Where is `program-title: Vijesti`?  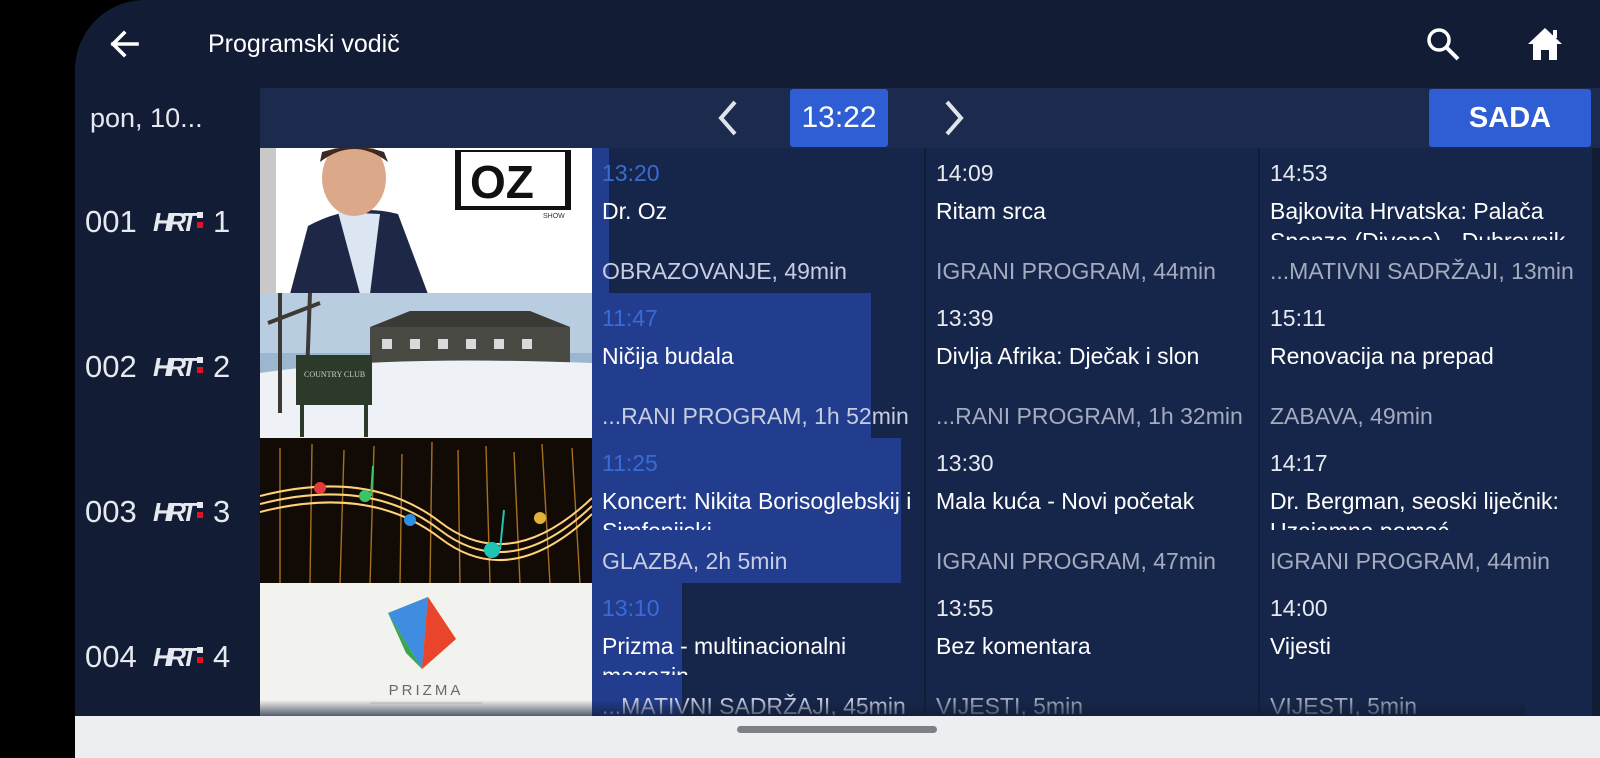
program-title: Vijesti is located at coordinates (1300, 646).